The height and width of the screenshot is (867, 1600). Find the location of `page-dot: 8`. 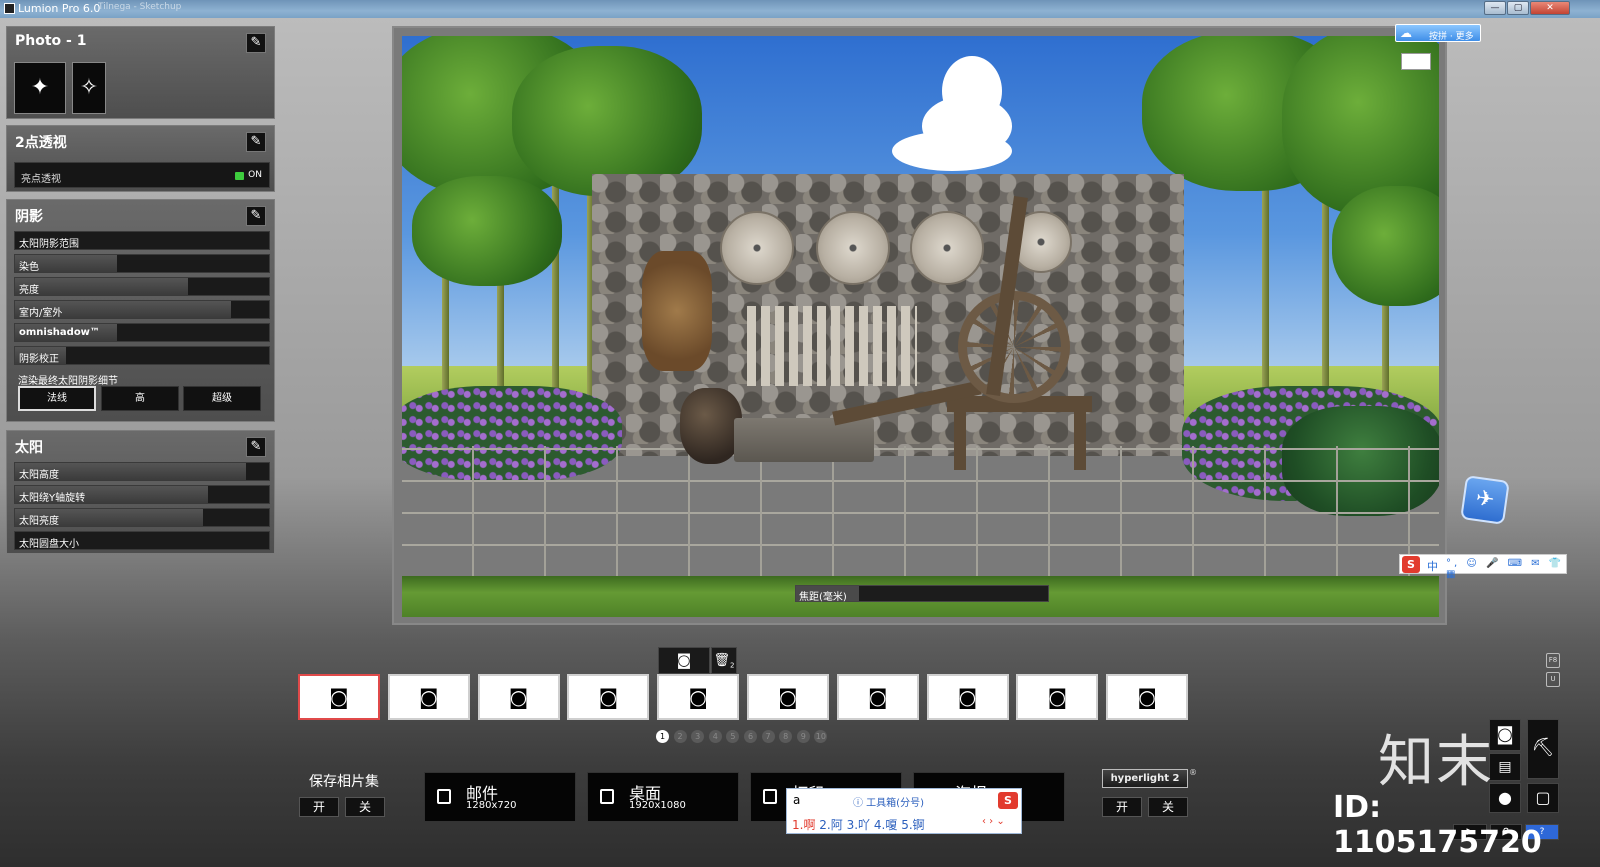

page-dot: 8 is located at coordinates (786, 736).